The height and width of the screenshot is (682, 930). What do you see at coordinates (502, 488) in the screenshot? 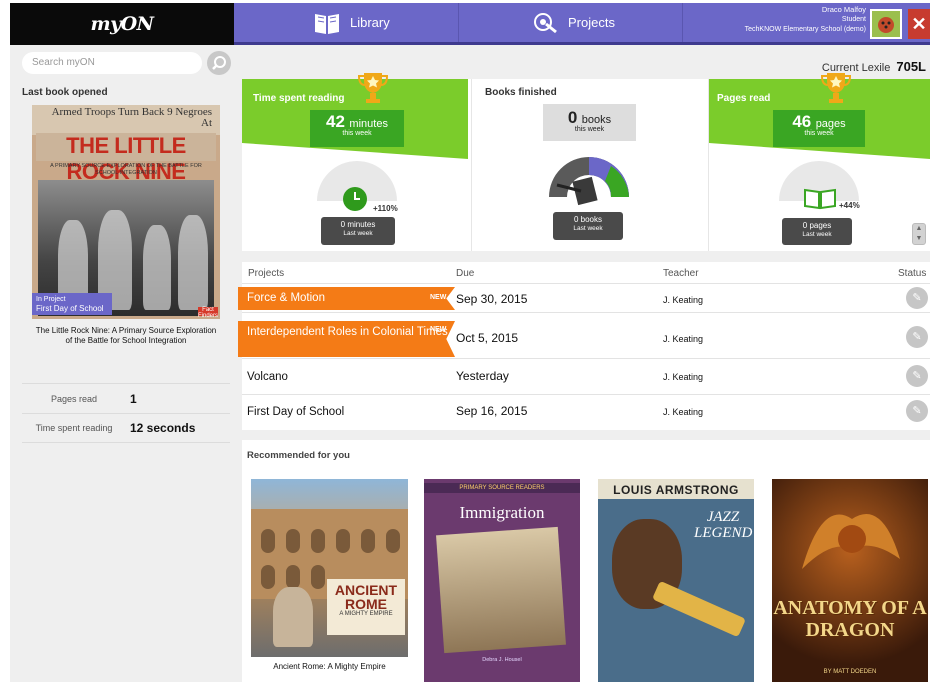
I see `cover-series: PRIMARY SOURCE READERS` at bounding box center [502, 488].